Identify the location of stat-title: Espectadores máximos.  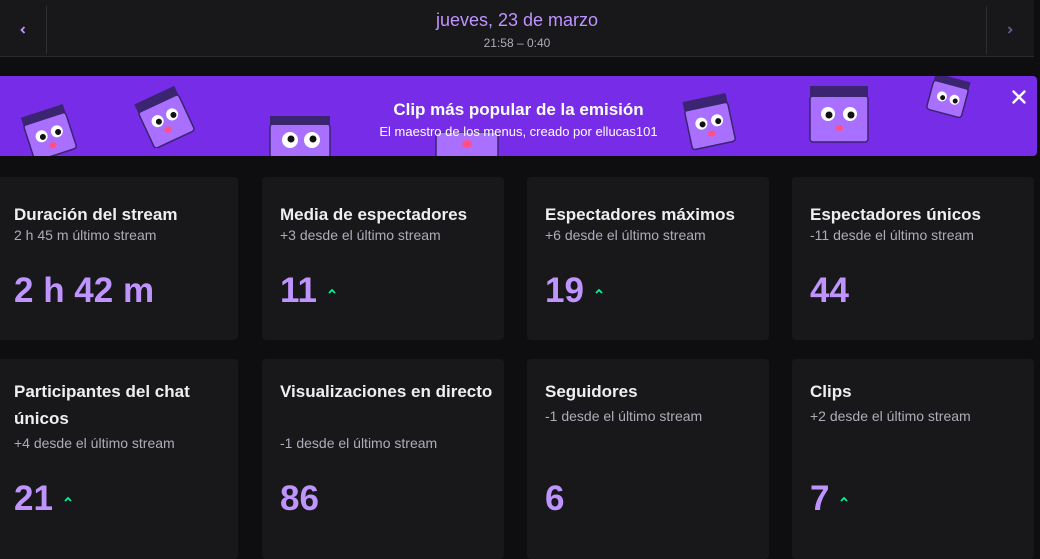
(640, 214).